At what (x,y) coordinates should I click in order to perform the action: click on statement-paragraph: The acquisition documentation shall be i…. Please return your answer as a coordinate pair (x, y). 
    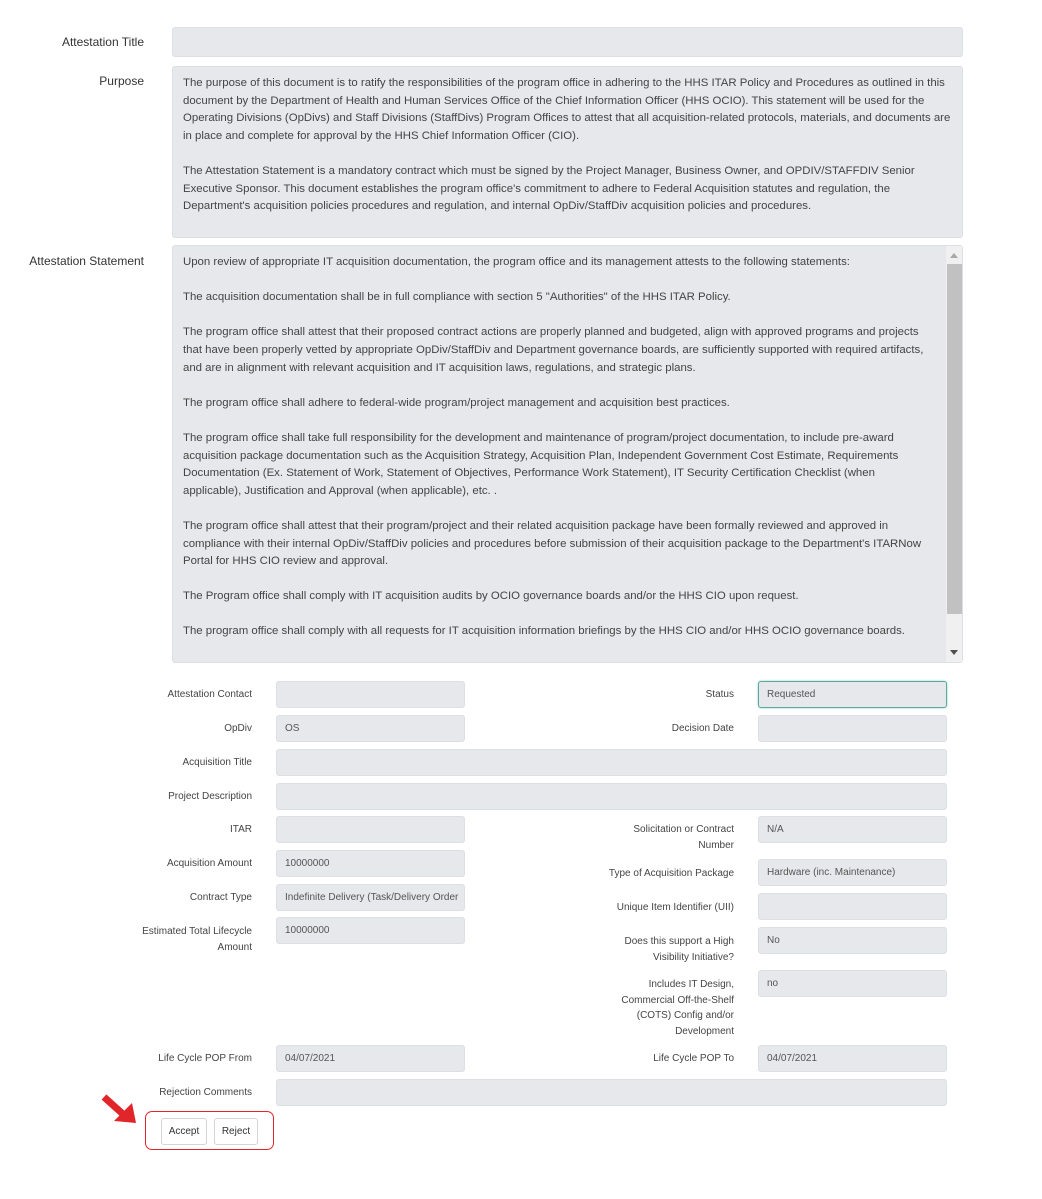
    Looking at the image, I should click on (457, 297).